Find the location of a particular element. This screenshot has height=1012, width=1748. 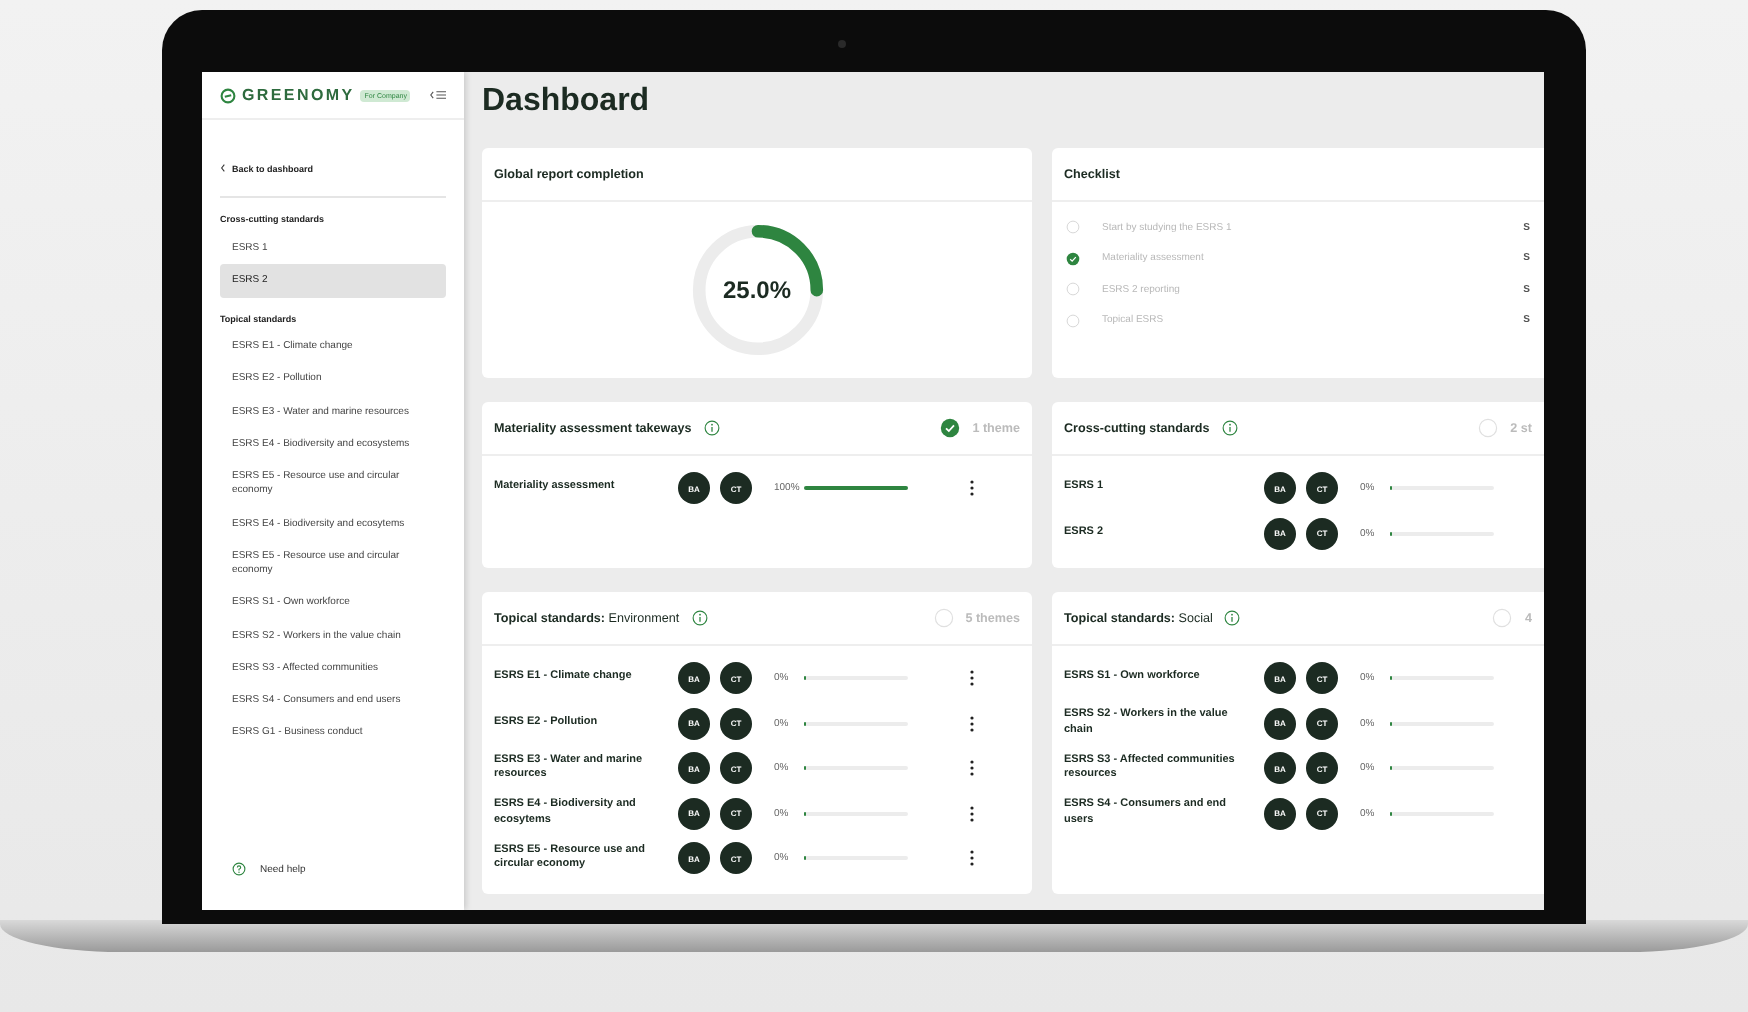

progress-bar is located at coordinates (856, 488).